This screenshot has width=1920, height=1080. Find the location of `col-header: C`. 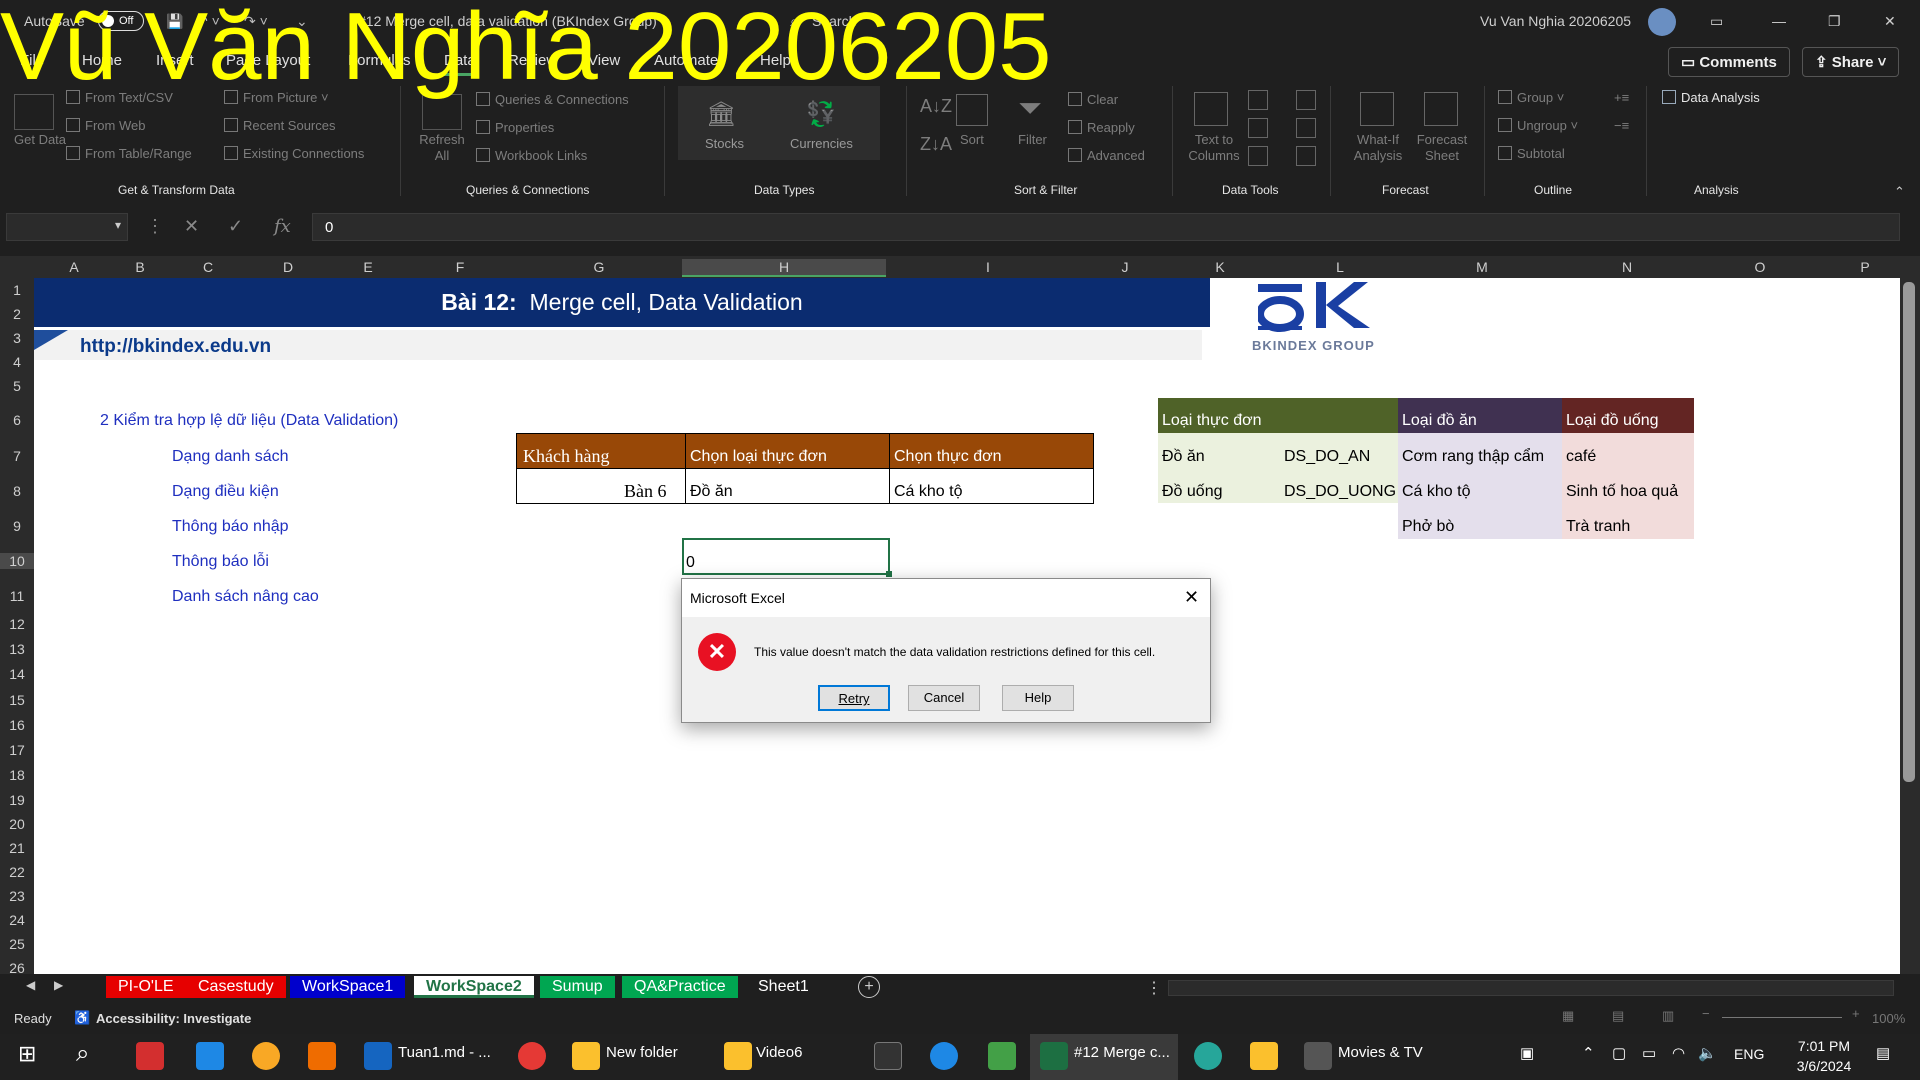

col-header: C is located at coordinates (208, 267).